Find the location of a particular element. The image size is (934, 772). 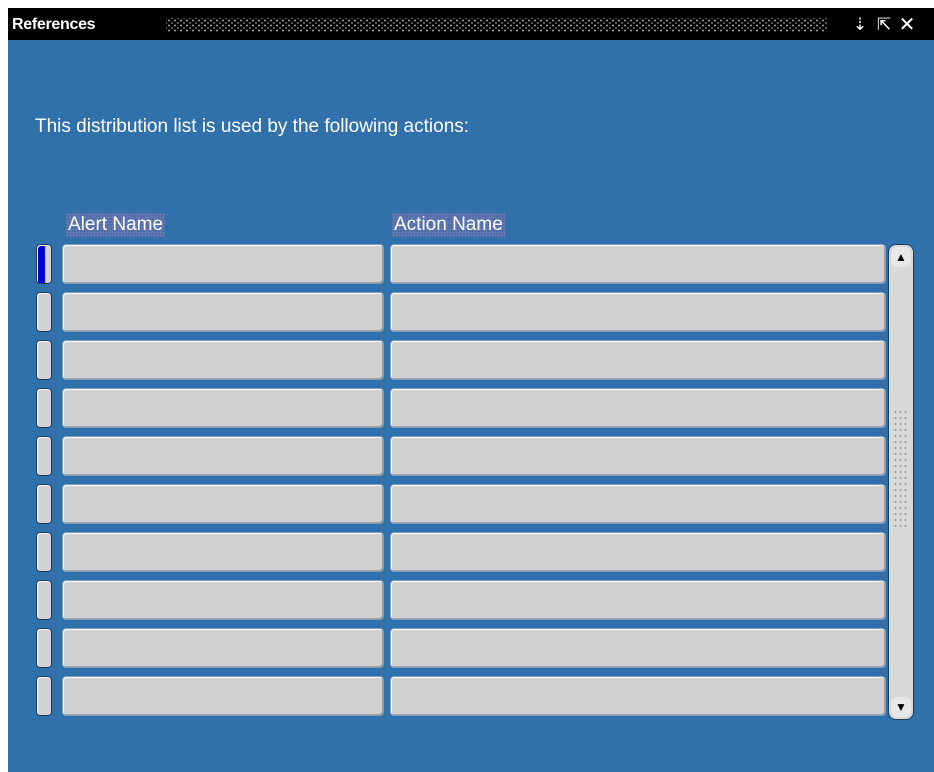

scroll-thumb is located at coordinates (901, 468).